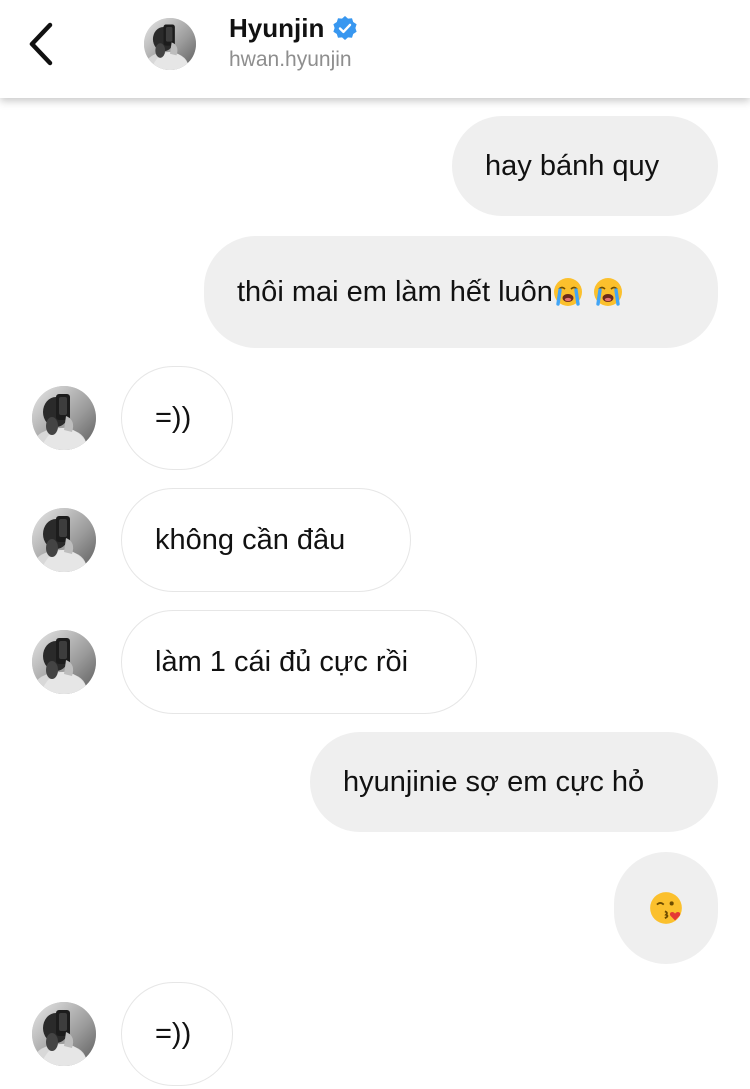  Describe the element at coordinates (290, 59) in the screenshot. I see `profile-username: hwan.hyunjin` at that location.